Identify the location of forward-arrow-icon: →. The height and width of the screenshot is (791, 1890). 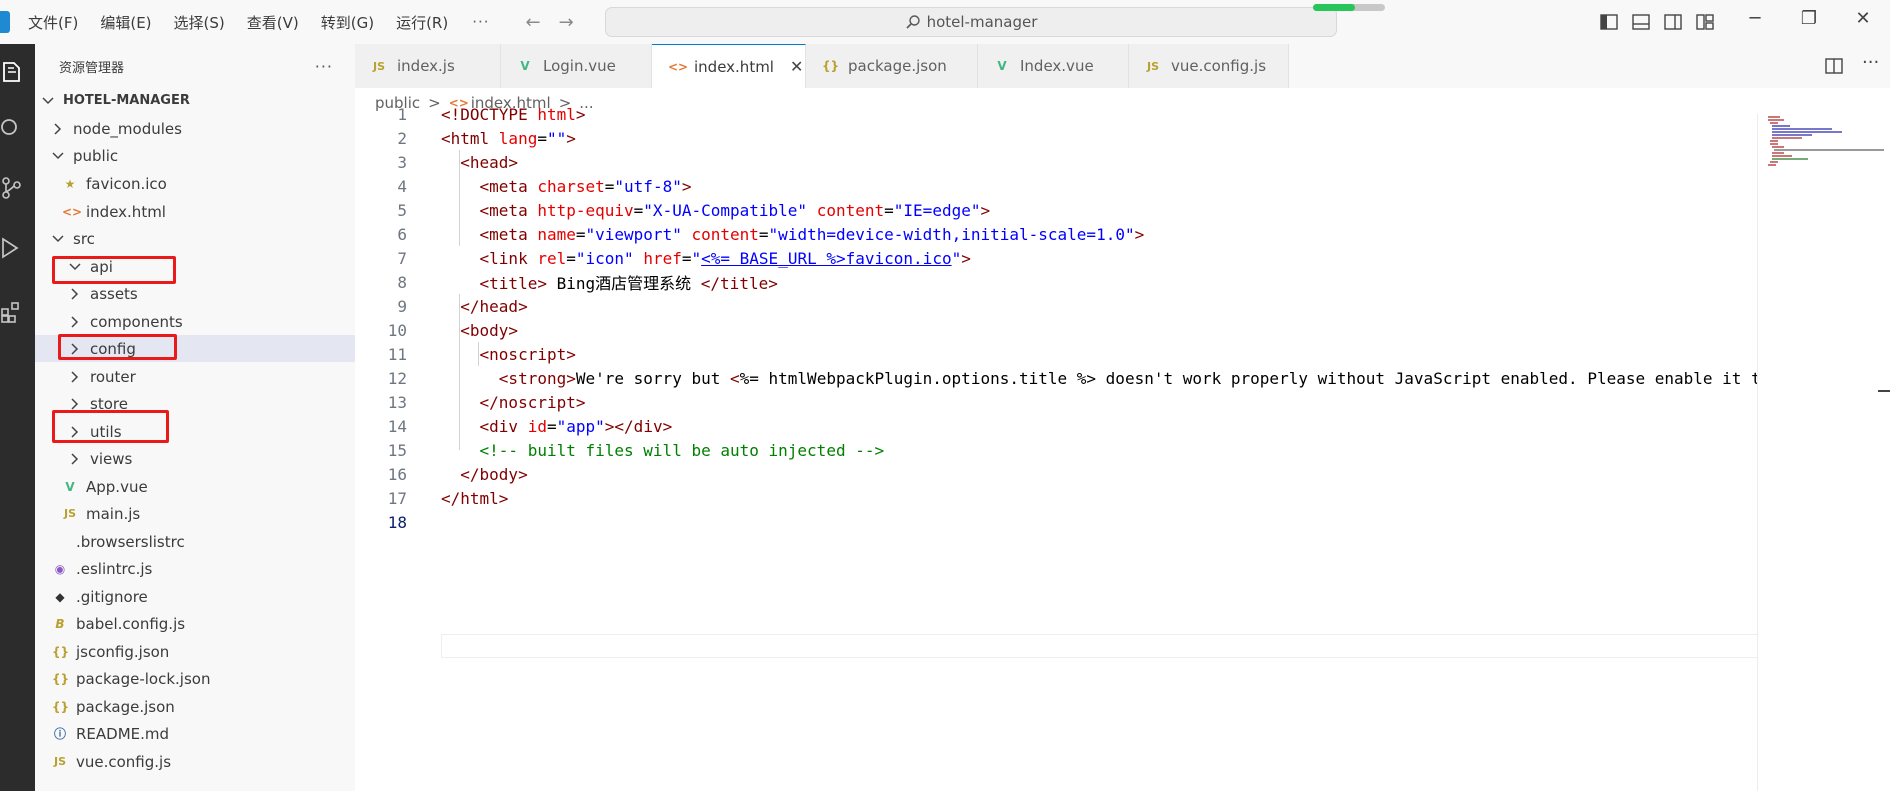
(566, 22).